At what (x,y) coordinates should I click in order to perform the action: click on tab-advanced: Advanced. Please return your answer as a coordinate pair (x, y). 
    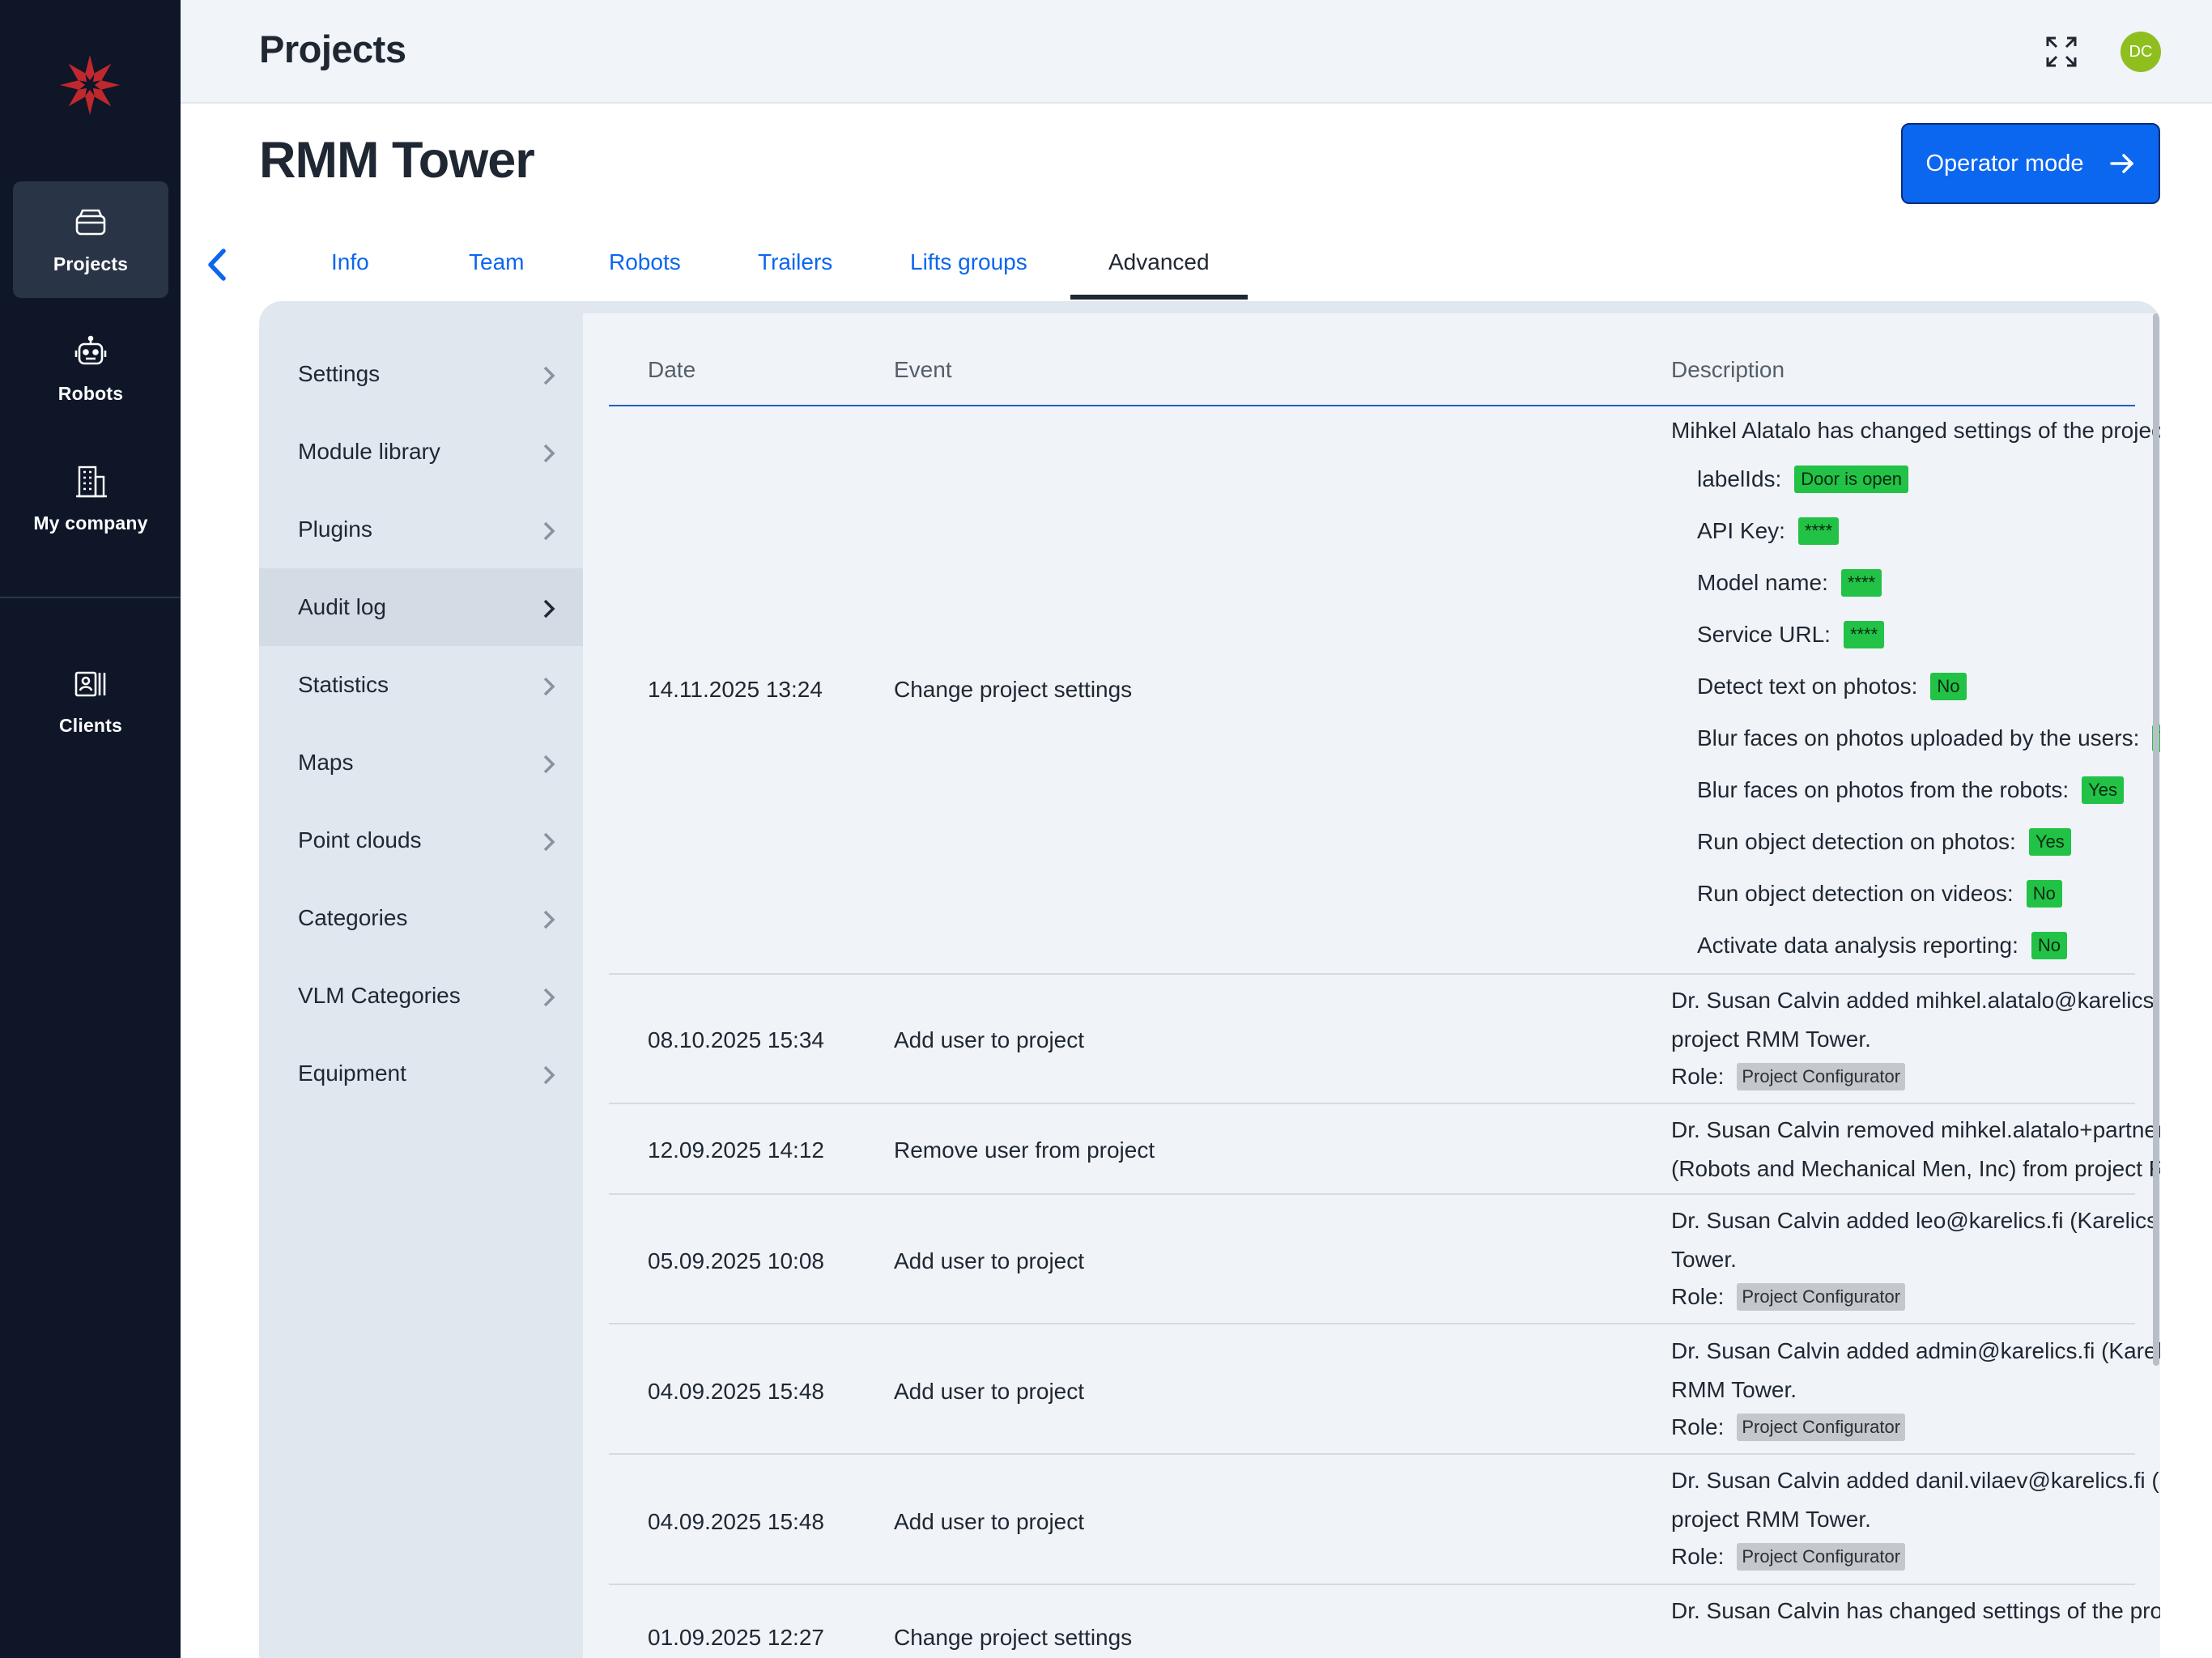
    Looking at the image, I should click on (1159, 262).